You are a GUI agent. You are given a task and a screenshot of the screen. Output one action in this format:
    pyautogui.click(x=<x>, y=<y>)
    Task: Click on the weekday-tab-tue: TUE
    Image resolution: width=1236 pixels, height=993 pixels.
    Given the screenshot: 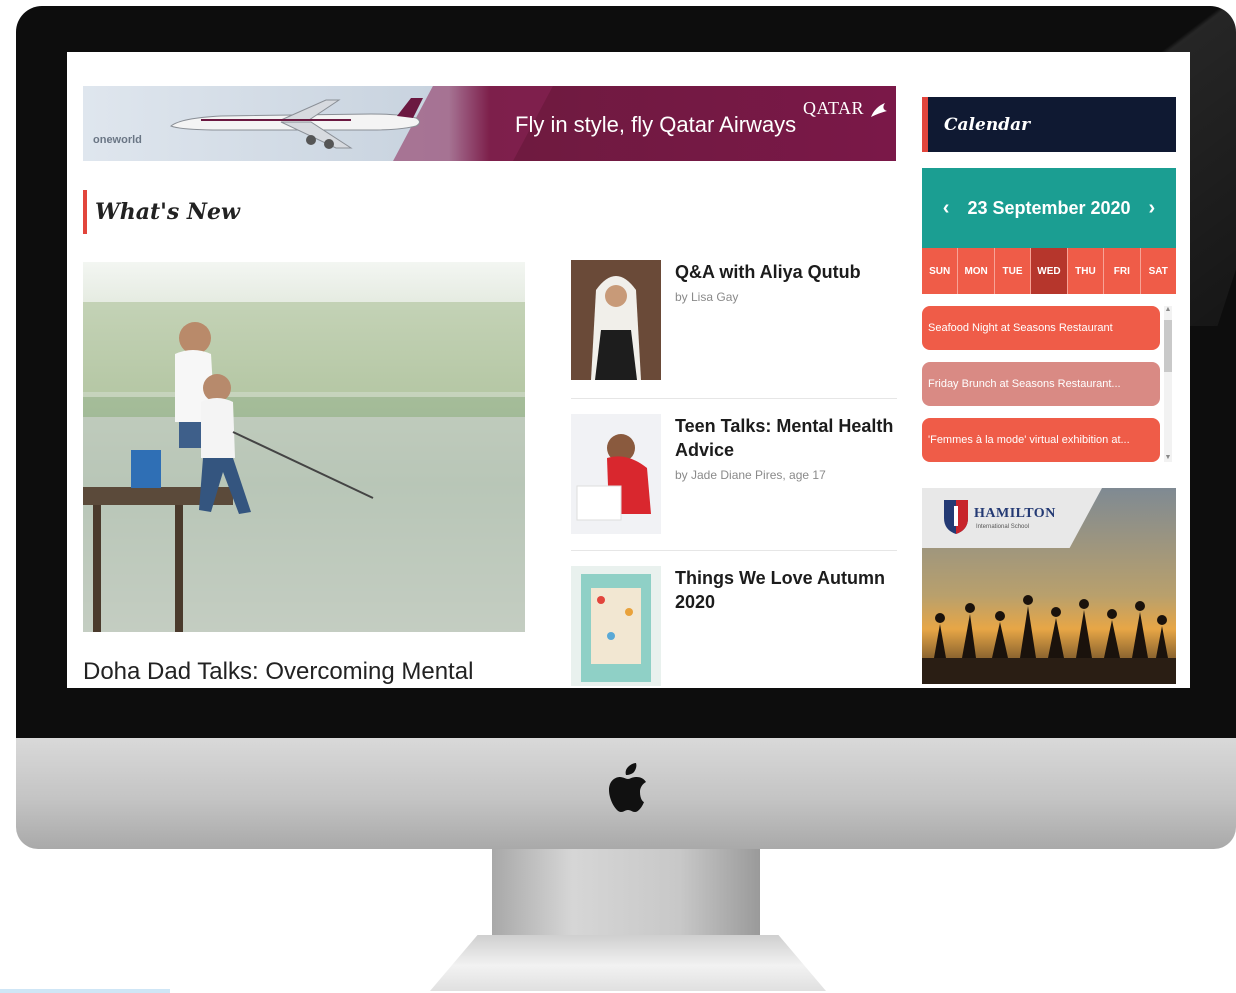 What is the action you would take?
    pyautogui.click(x=1013, y=271)
    